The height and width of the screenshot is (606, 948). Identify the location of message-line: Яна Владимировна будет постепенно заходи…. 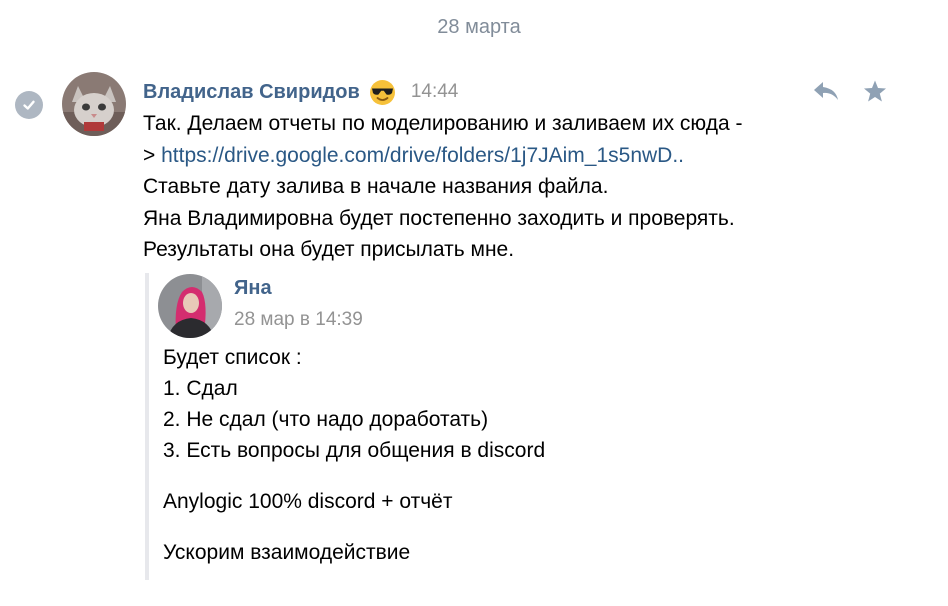
(439, 218).